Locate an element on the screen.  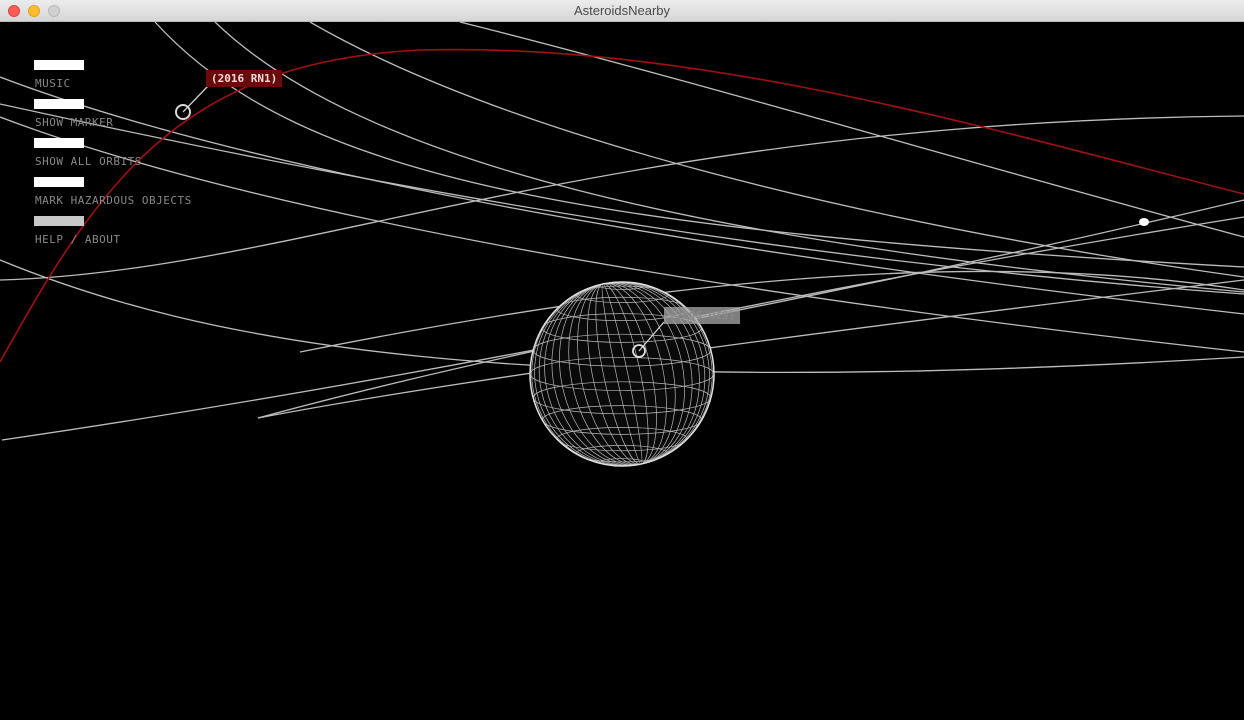
control-show-all-orbits: SHOW ALL ORBITS is located at coordinates (134, 158).